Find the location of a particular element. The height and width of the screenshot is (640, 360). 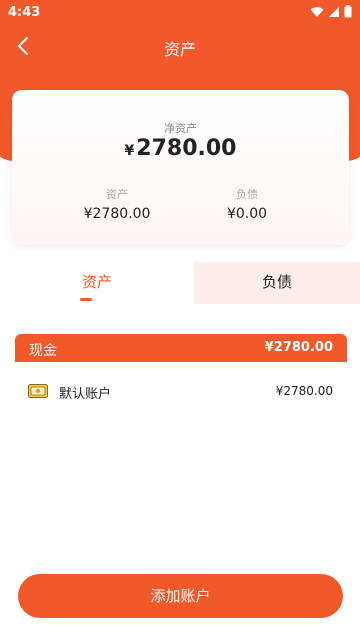

add-account-button: 添加账户 is located at coordinates (180, 596).